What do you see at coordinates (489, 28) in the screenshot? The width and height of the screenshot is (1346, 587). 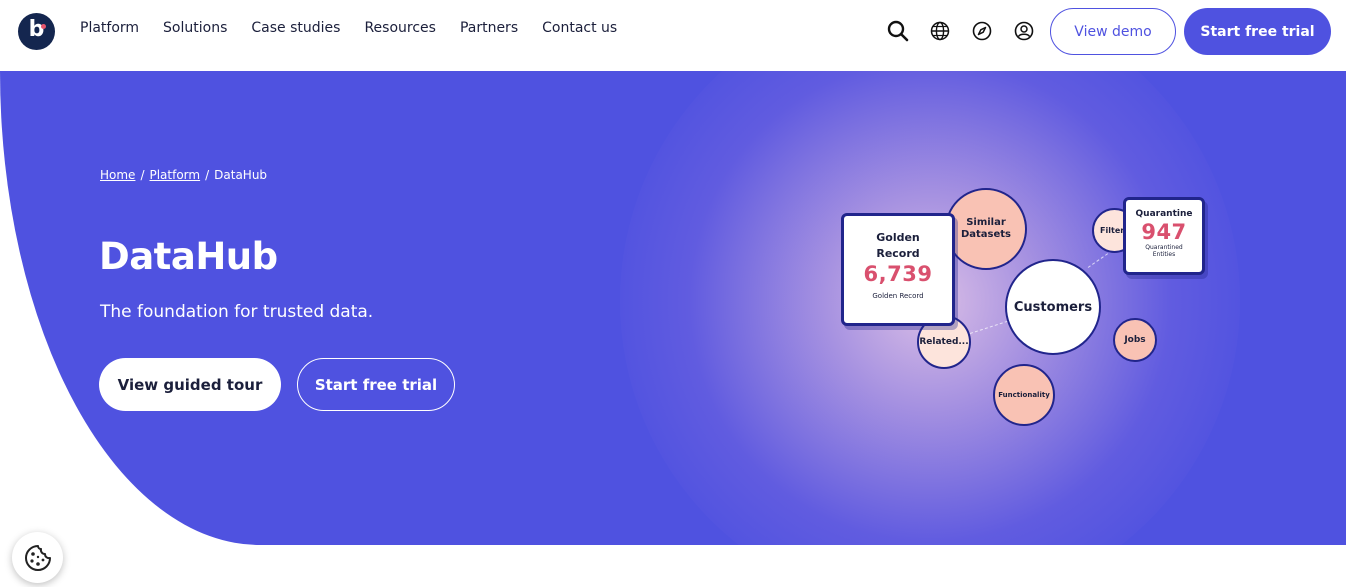 I see `nav-partners: Partners` at bounding box center [489, 28].